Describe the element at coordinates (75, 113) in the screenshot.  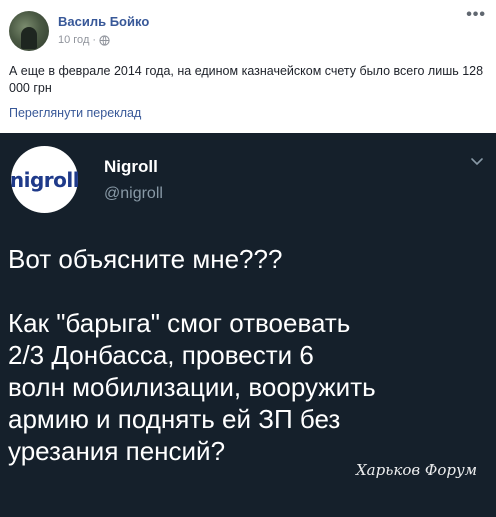
I see `see-translation-link: Переглянути переклад` at that location.